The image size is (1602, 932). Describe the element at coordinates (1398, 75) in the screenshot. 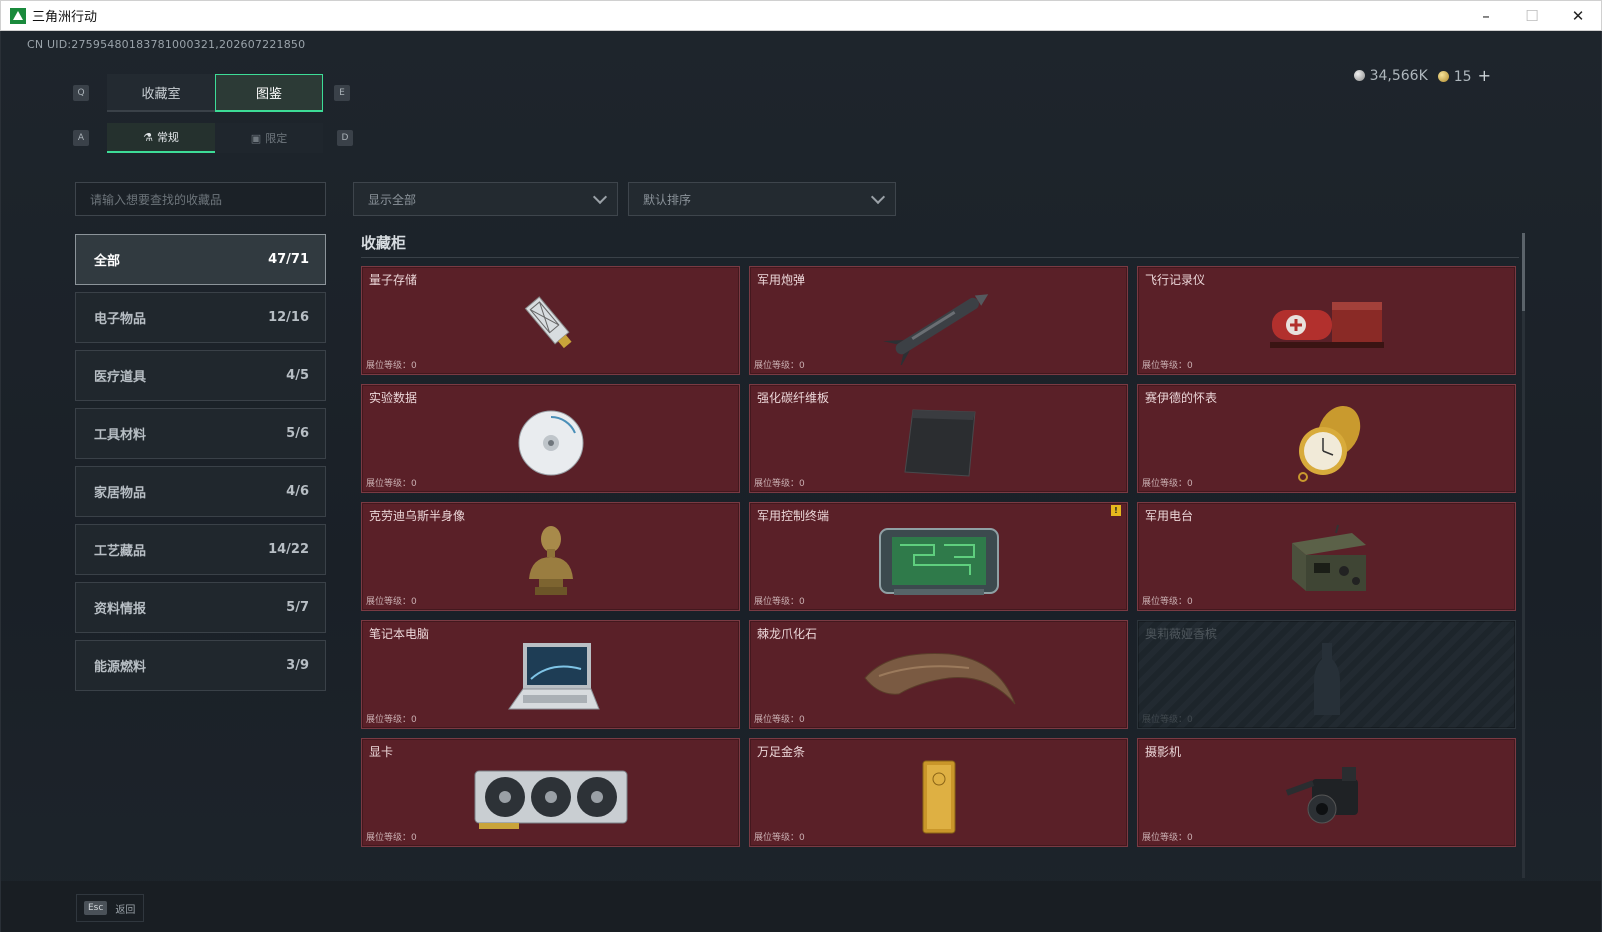

I see `silver-amount: 34,566K` at that location.